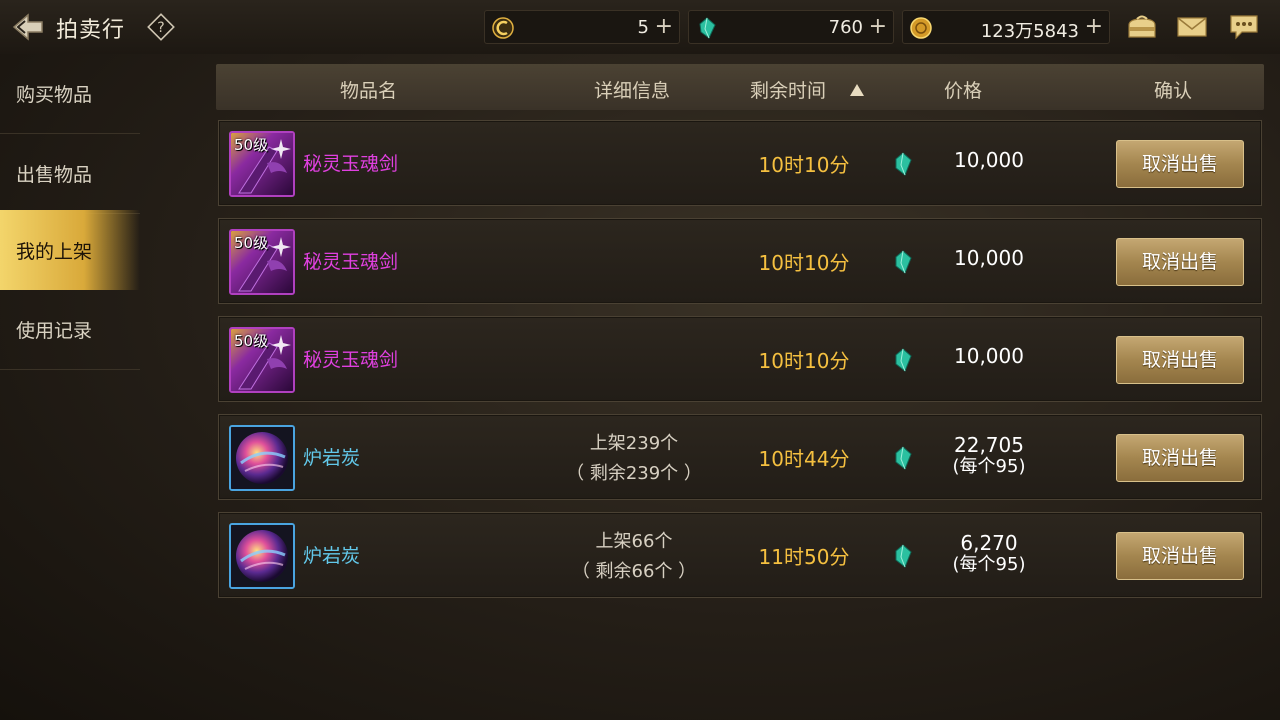 This screenshot has width=1280, height=720. What do you see at coordinates (857, 88) in the screenshot?
I see `sort-ascending-icon` at bounding box center [857, 88].